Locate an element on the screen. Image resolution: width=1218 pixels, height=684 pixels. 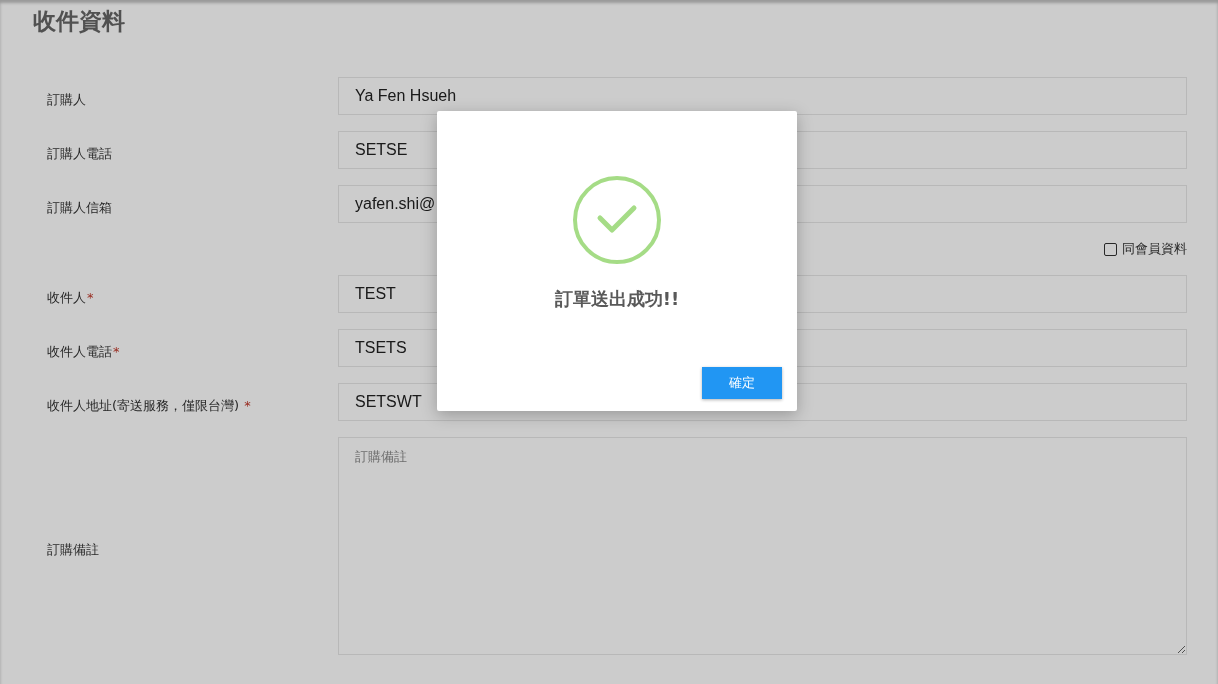
check-icon is located at coordinates (617, 220).